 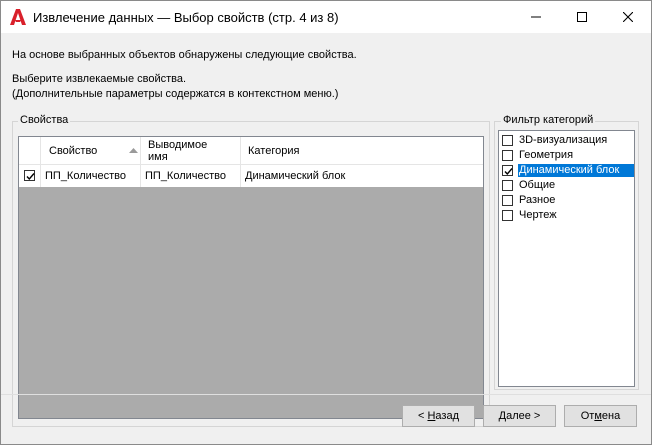 What do you see at coordinates (326, 394) in the screenshot?
I see `footer-separator` at bounding box center [326, 394].